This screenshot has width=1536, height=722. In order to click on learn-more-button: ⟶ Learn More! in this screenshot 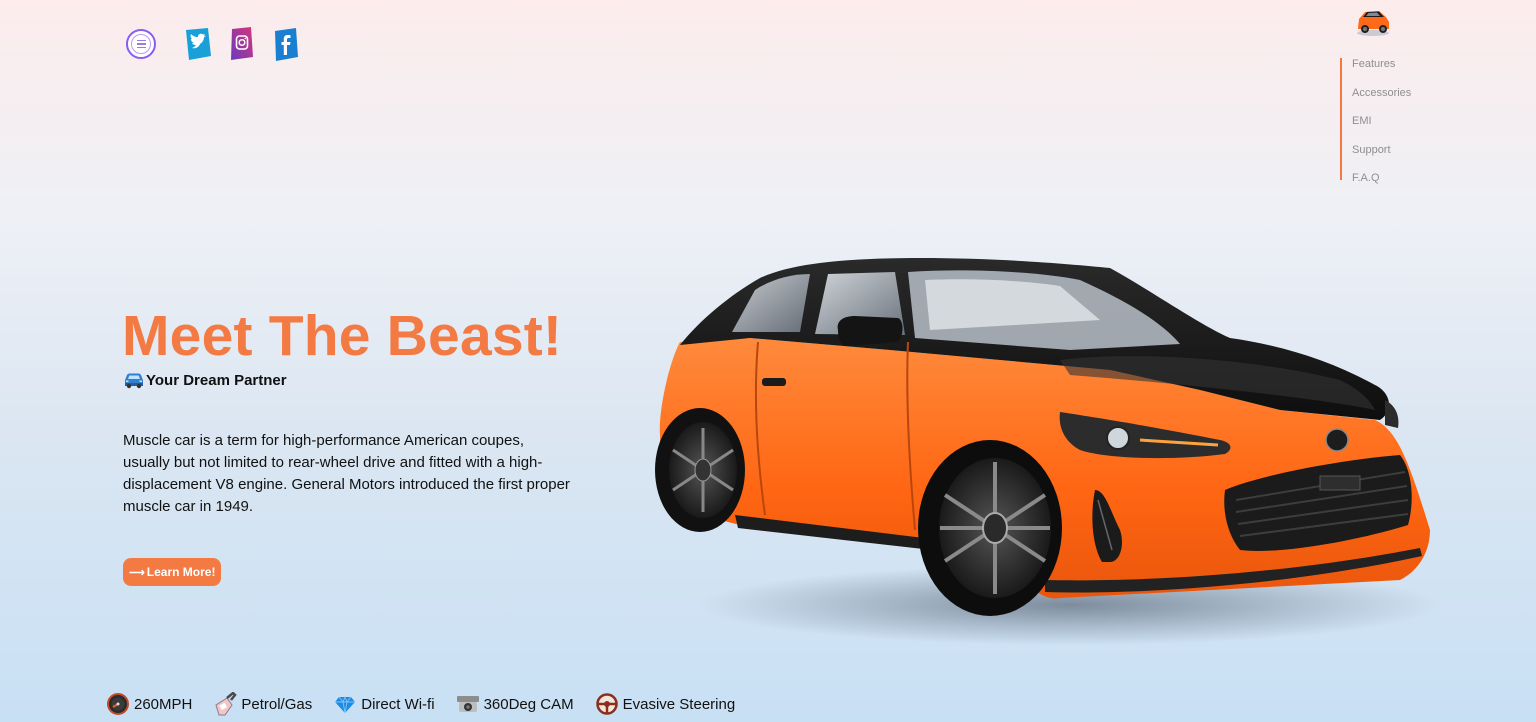, I will do `click(172, 572)`.